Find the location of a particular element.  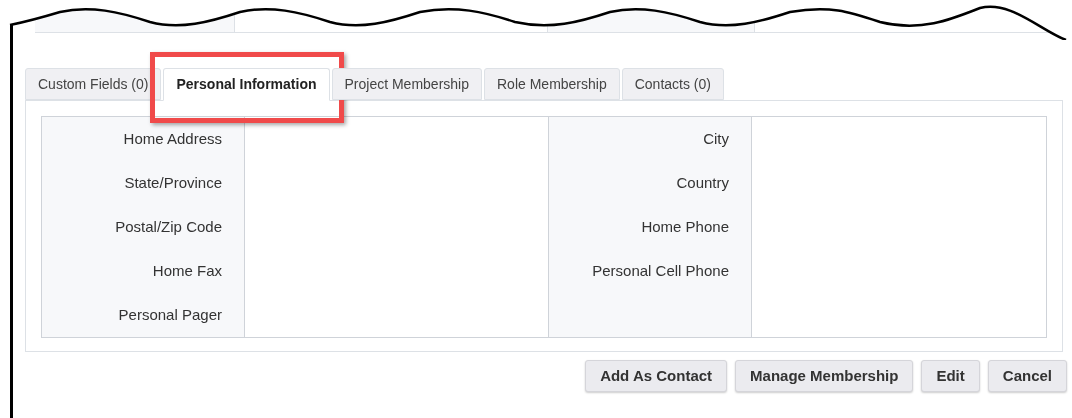

tab: Personal Information is located at coordinates (246, 84).